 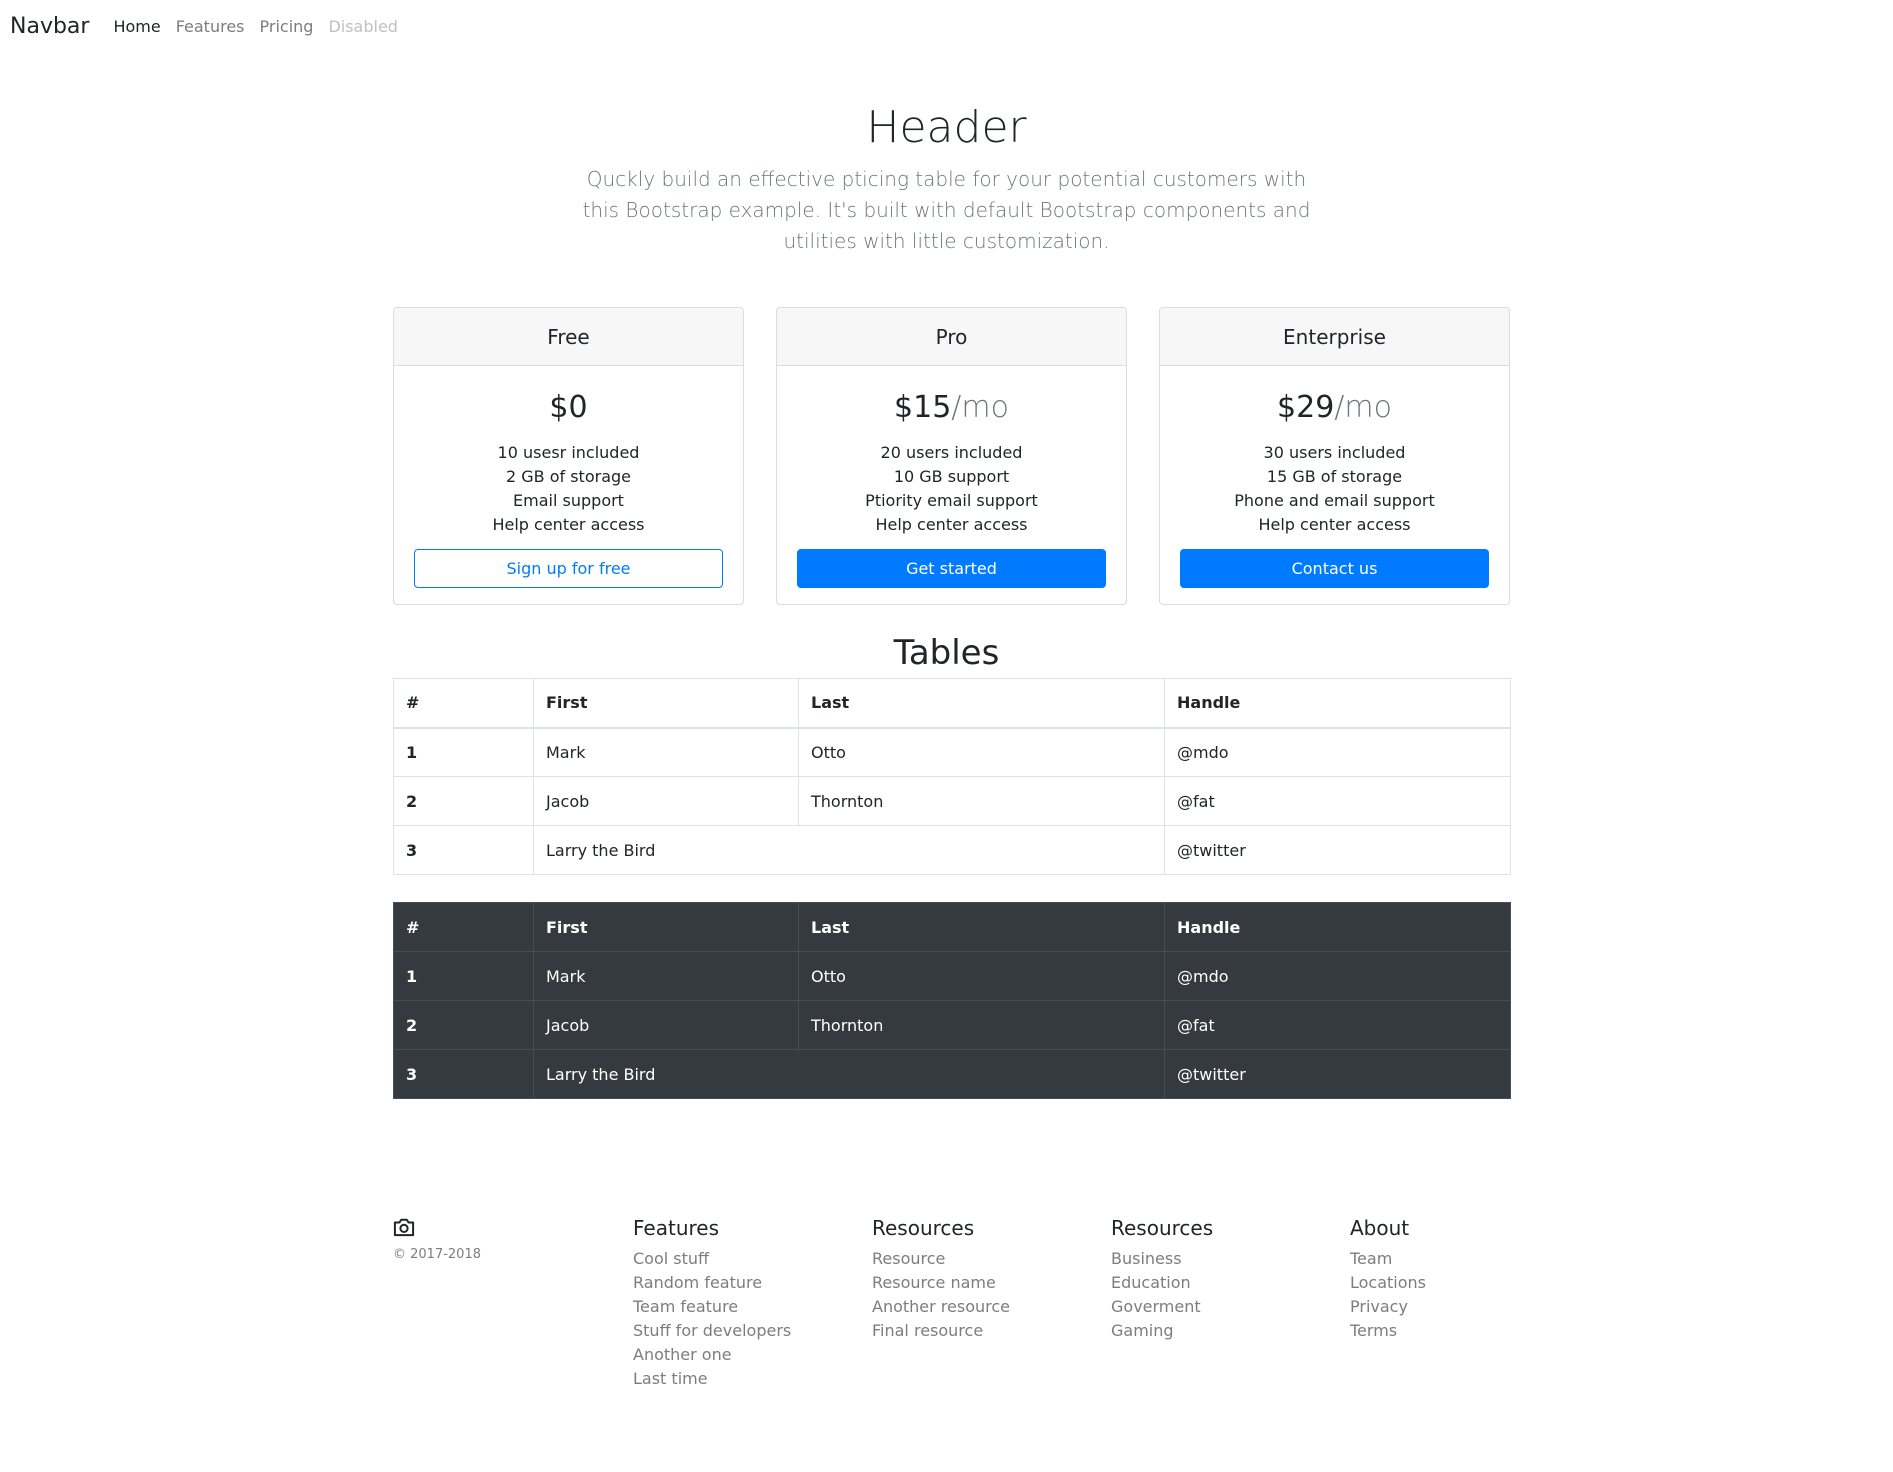 What do you see at coordinates (49, 26) in the screenshot?
I see `navbar-brand: Navbar` at bounding box center [49, 26].